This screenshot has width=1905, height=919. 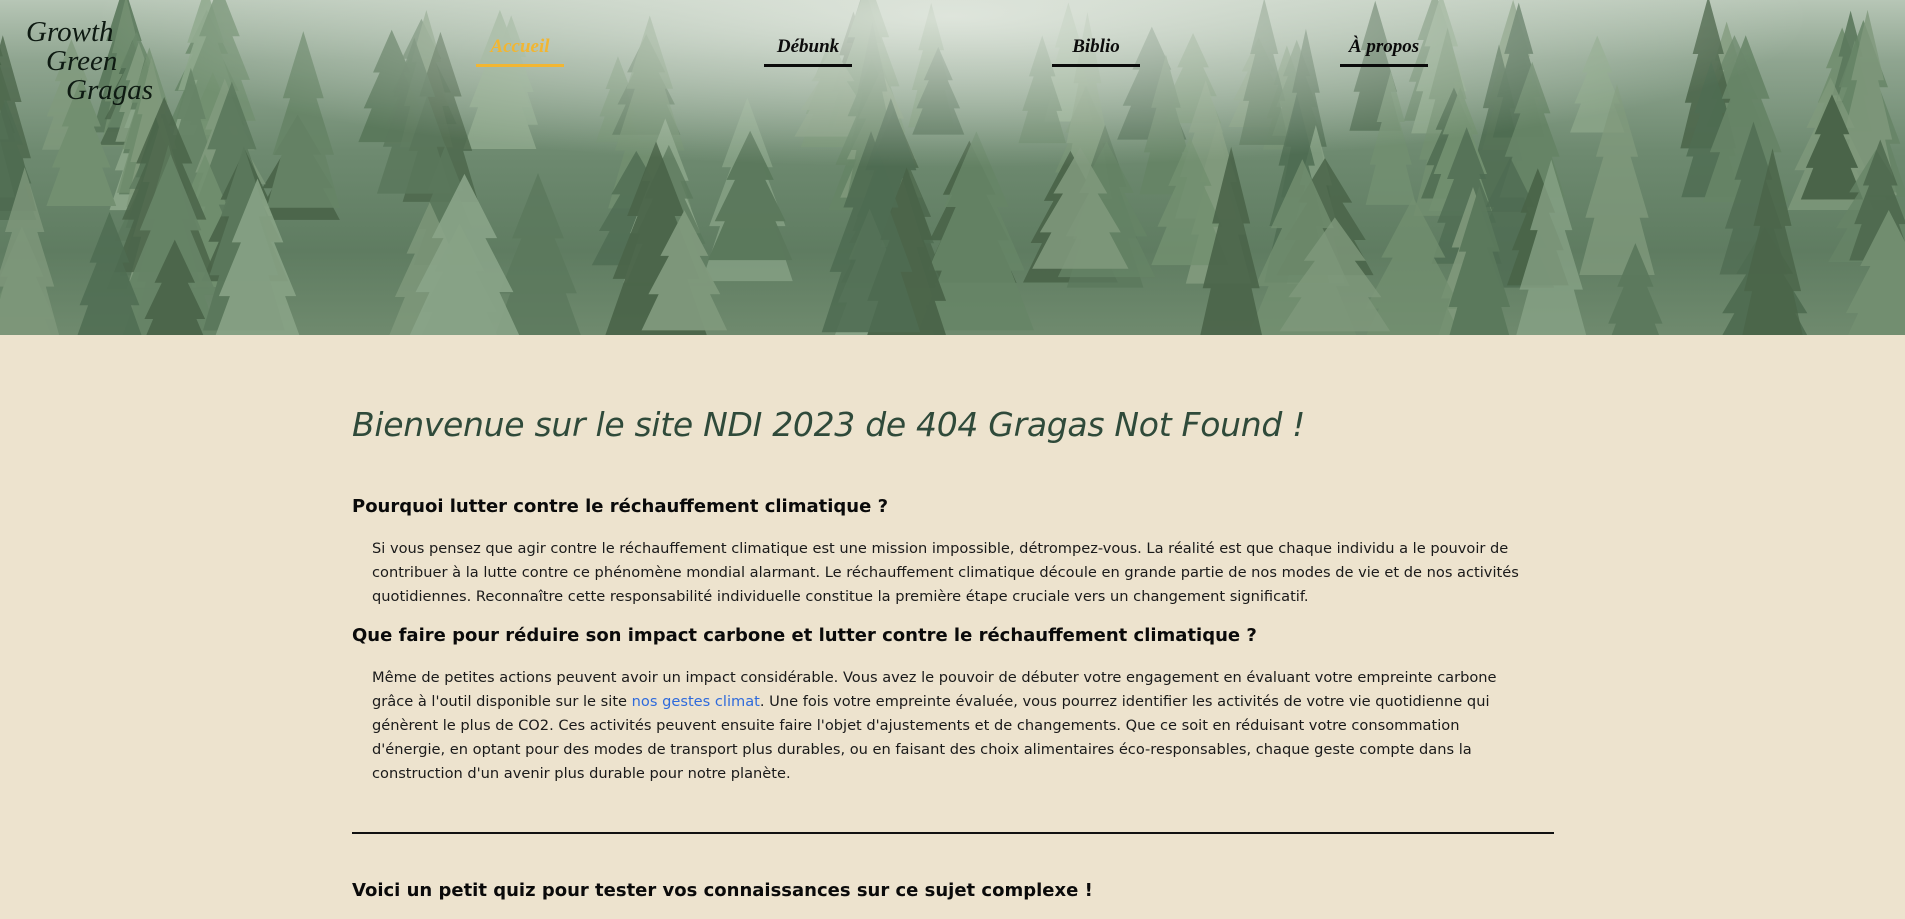 What do you see at coordinates (1384, 51) in the screenshot?
I see `nav-item-a-propos: À propos` at bounding box center [1384, 51].